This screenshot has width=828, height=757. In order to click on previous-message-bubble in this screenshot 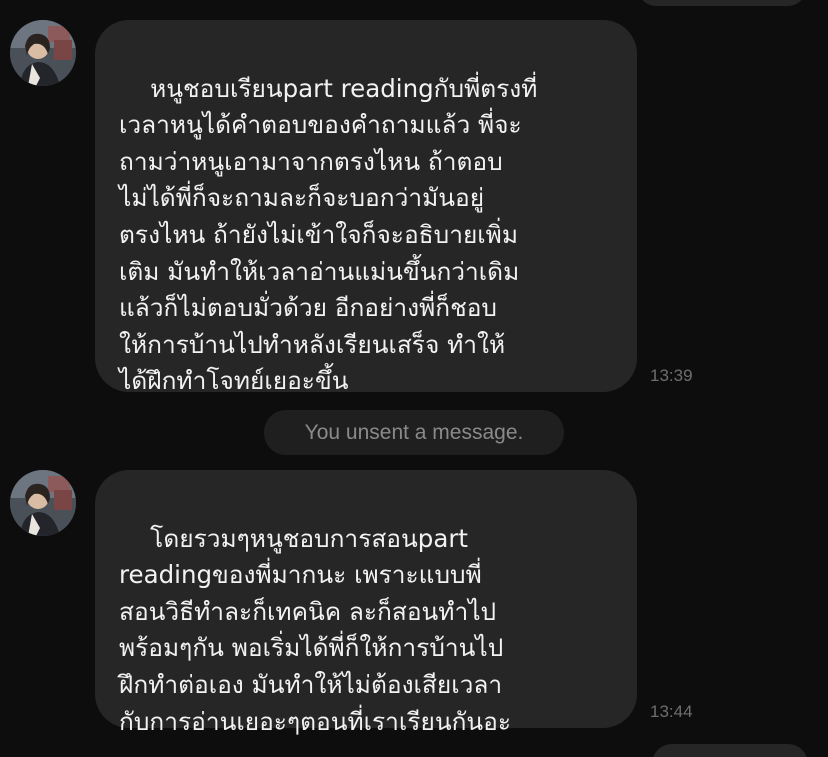, I will do `click(722, 3)`.